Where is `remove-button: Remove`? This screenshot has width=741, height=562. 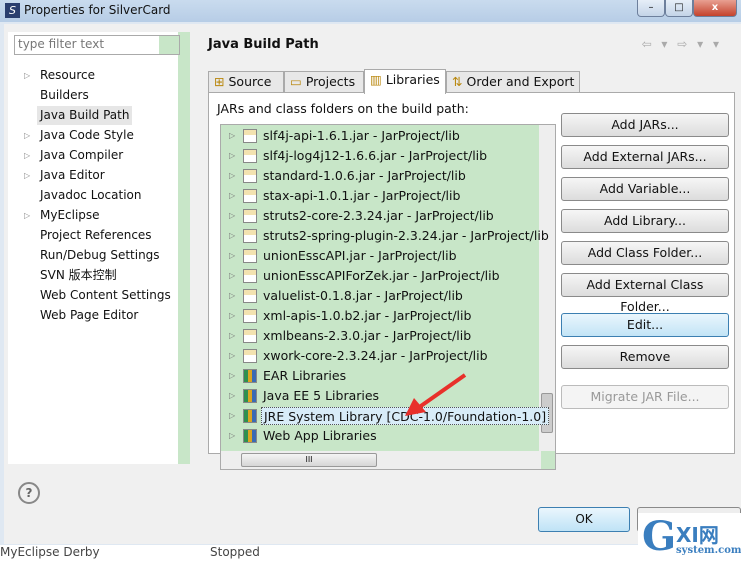 remove-button: Remove is located at coordinates (645, 357).